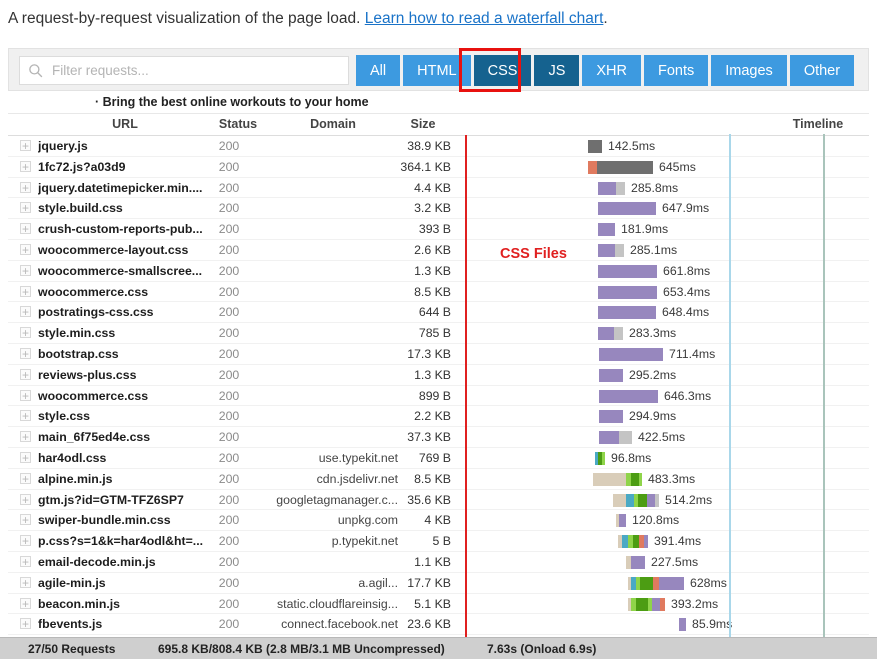 Image resolution: width=877 pixels, height=659 pixels. Describe the element at coordinates (438, 209) in the screenshot. I see `table-row: + style.build.css 200 3.2 KB 647.9ms` at that location.